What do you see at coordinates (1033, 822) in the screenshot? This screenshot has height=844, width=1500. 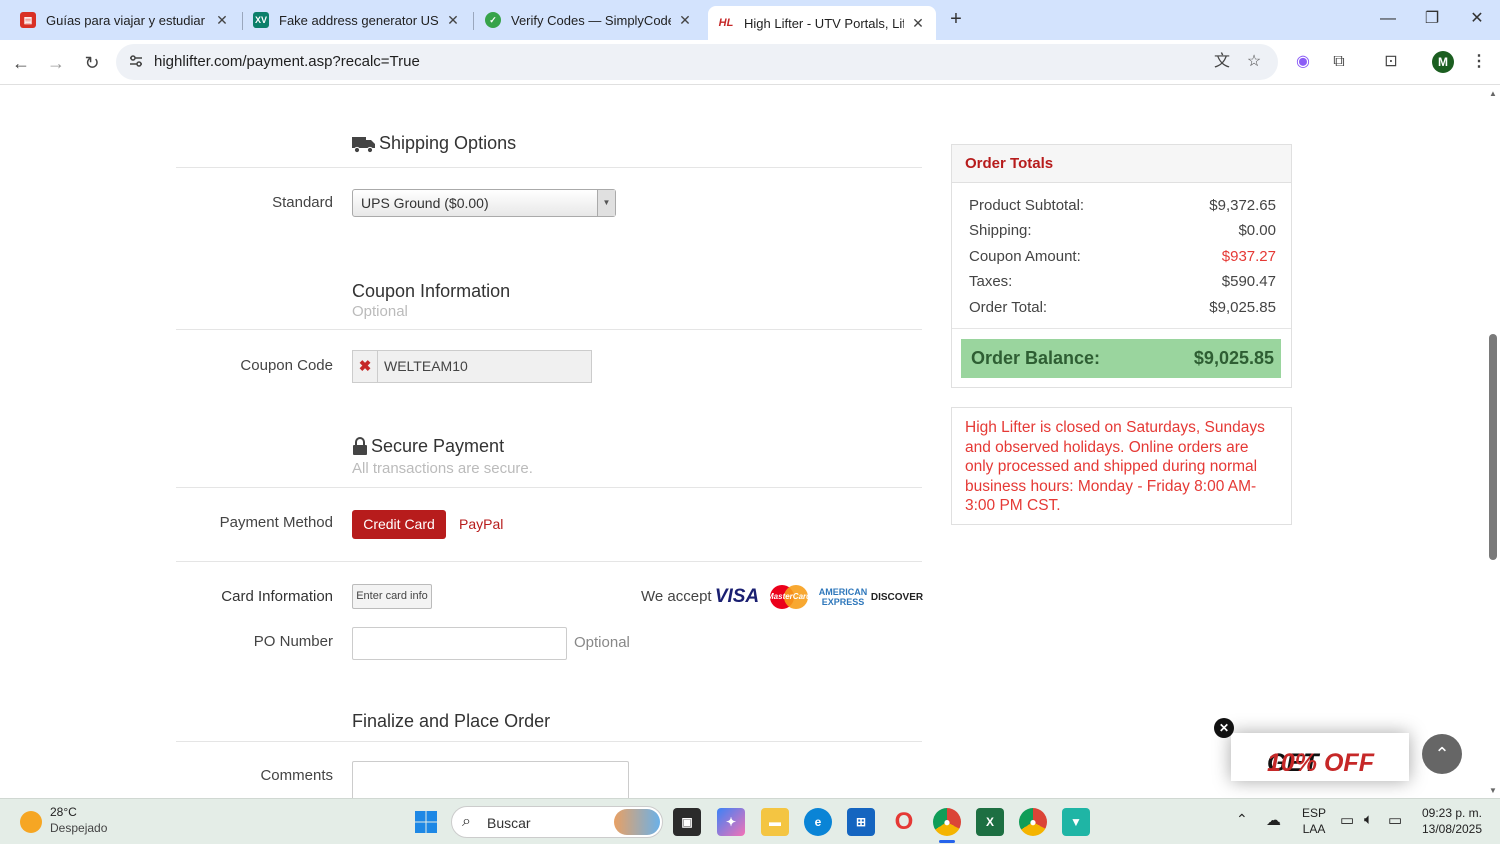 I see `chrome-profile-icon: ●` at bounding box center [1033, 822].